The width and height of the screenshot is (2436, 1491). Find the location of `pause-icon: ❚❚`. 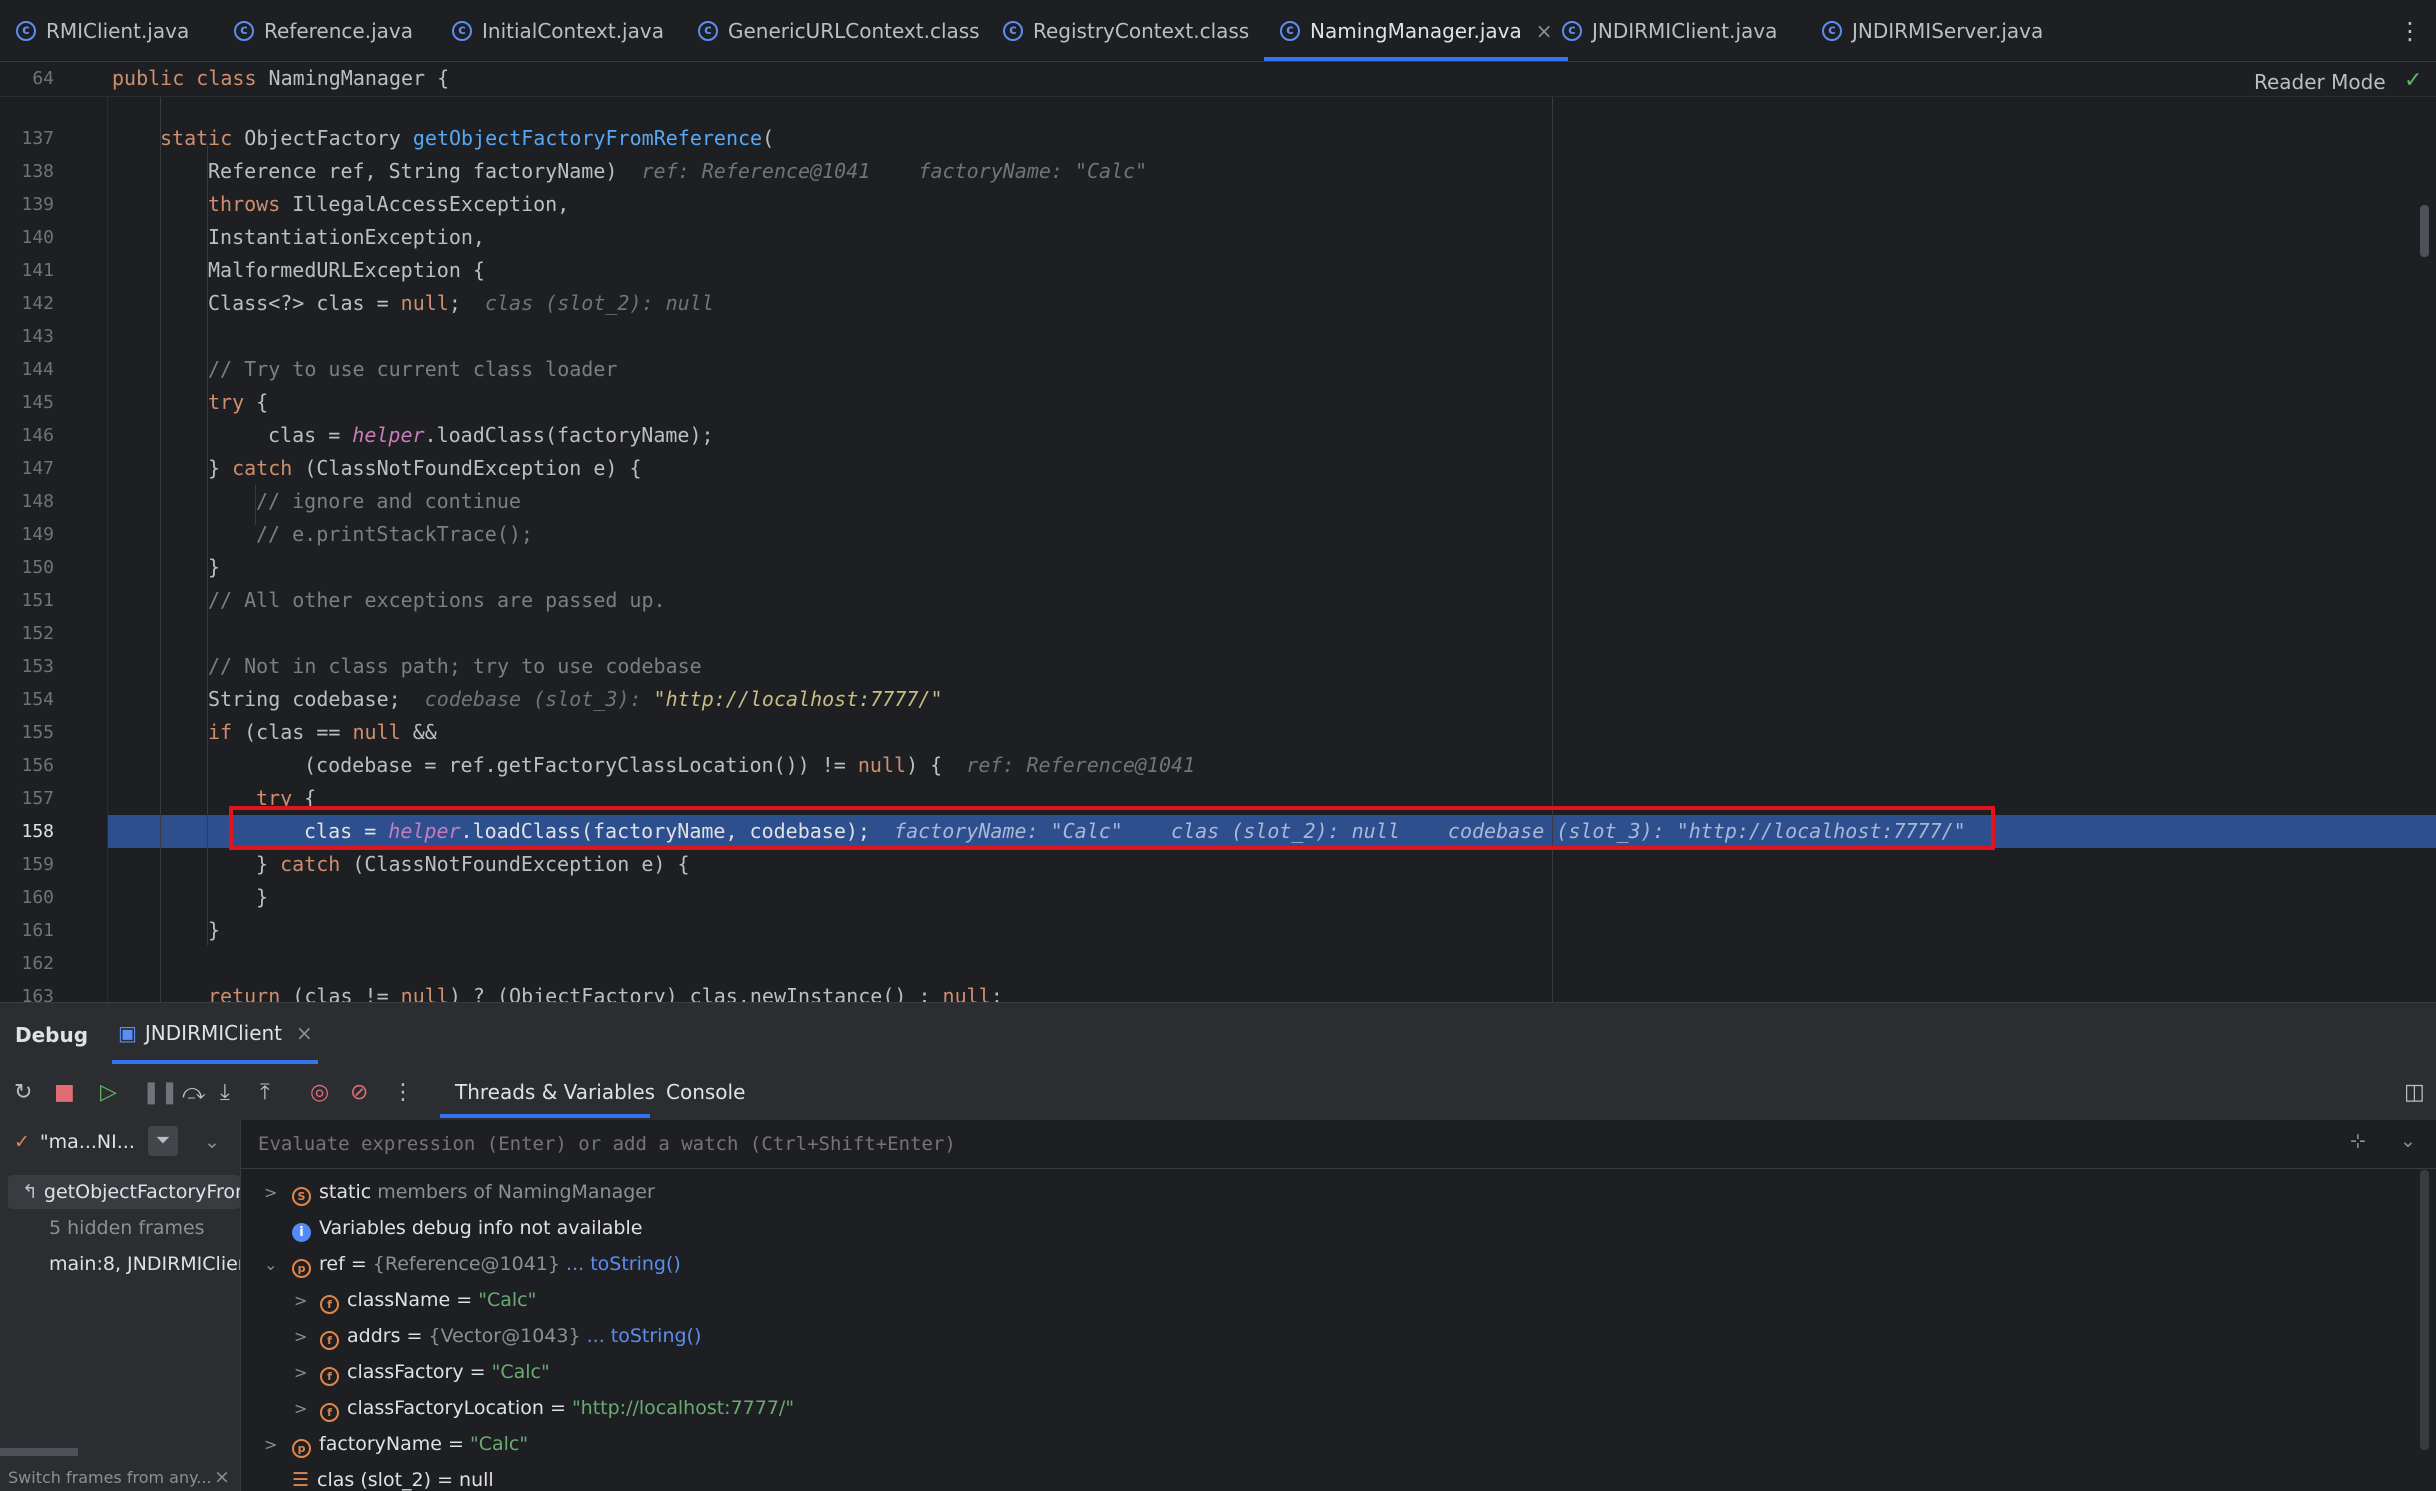

pause-icon: ❚❚ is located at coordinates (160, 1092).